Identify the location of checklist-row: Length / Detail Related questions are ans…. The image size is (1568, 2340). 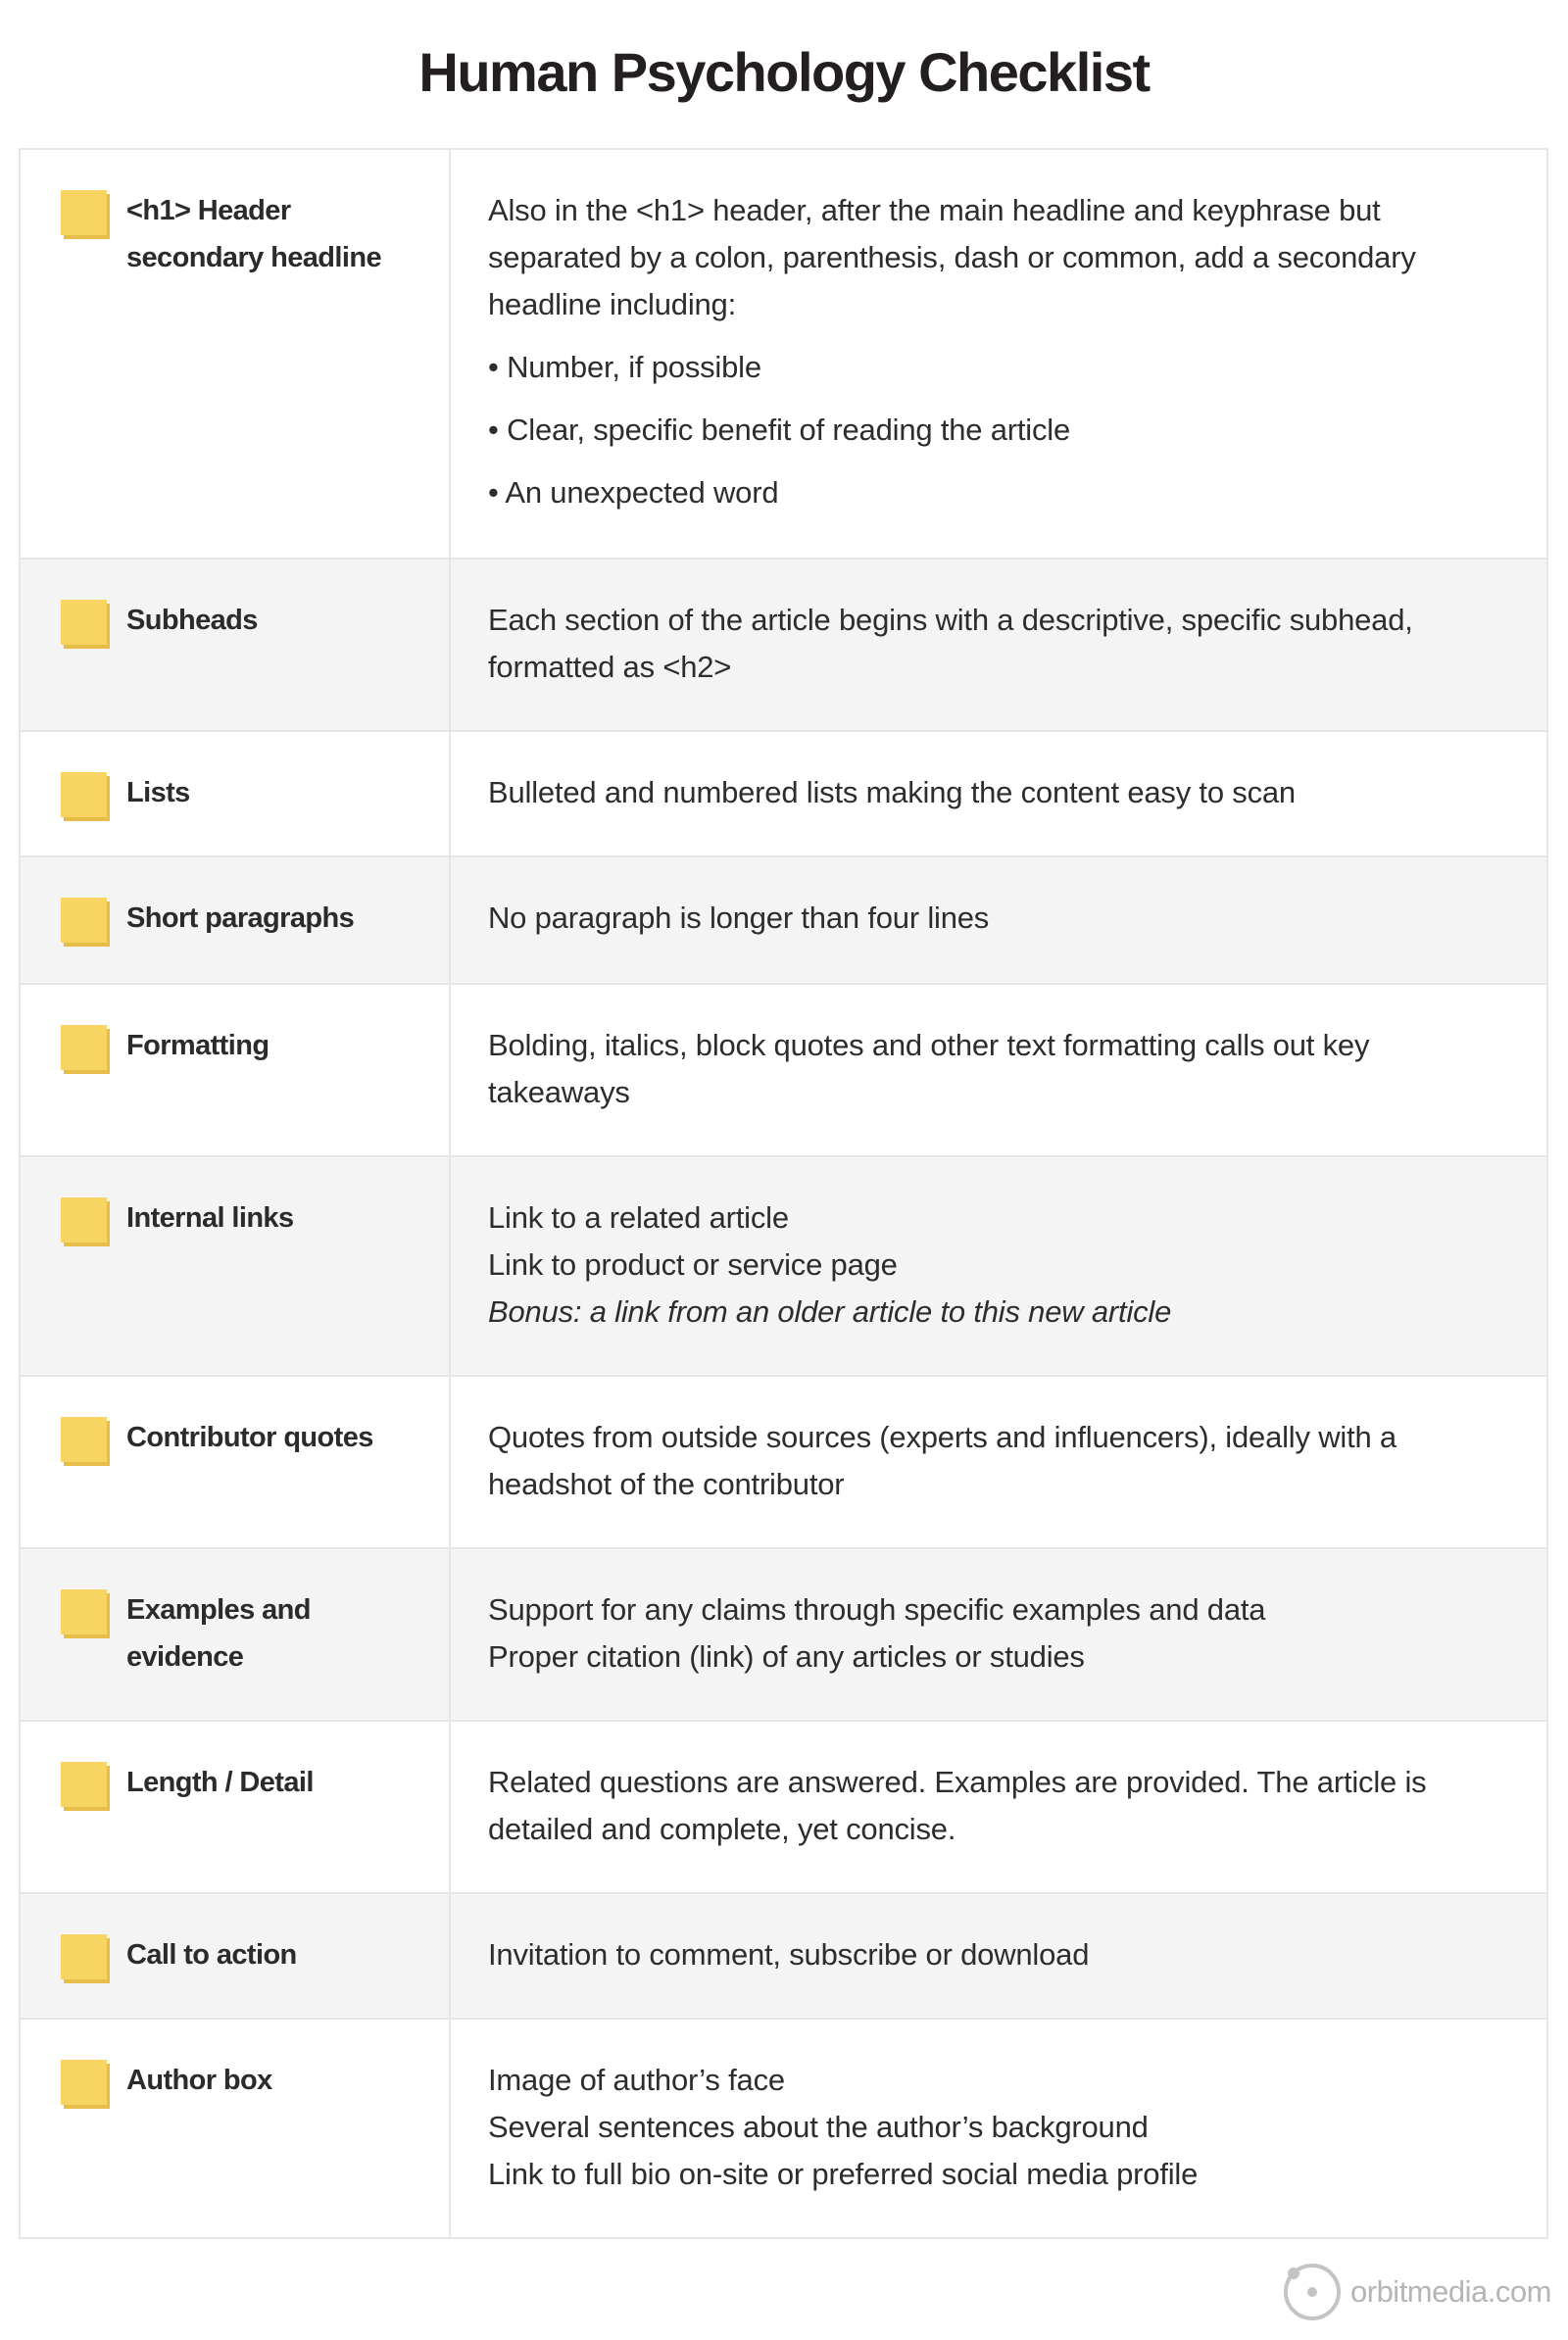
(783, 1806).